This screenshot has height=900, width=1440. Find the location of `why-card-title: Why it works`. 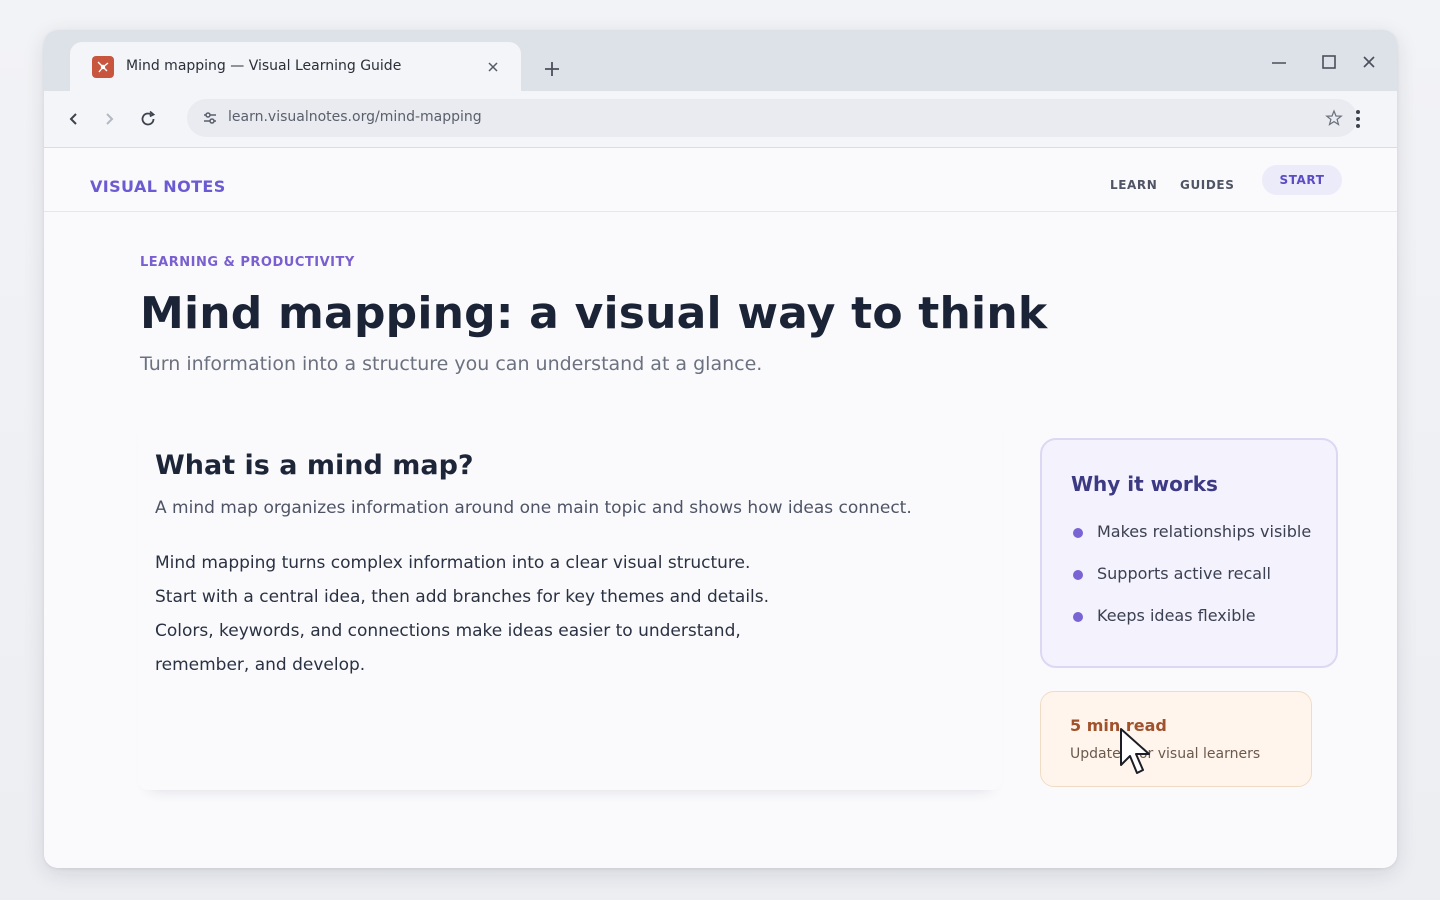

why-card-title: Why it works is located at coordinates (1144, 484).